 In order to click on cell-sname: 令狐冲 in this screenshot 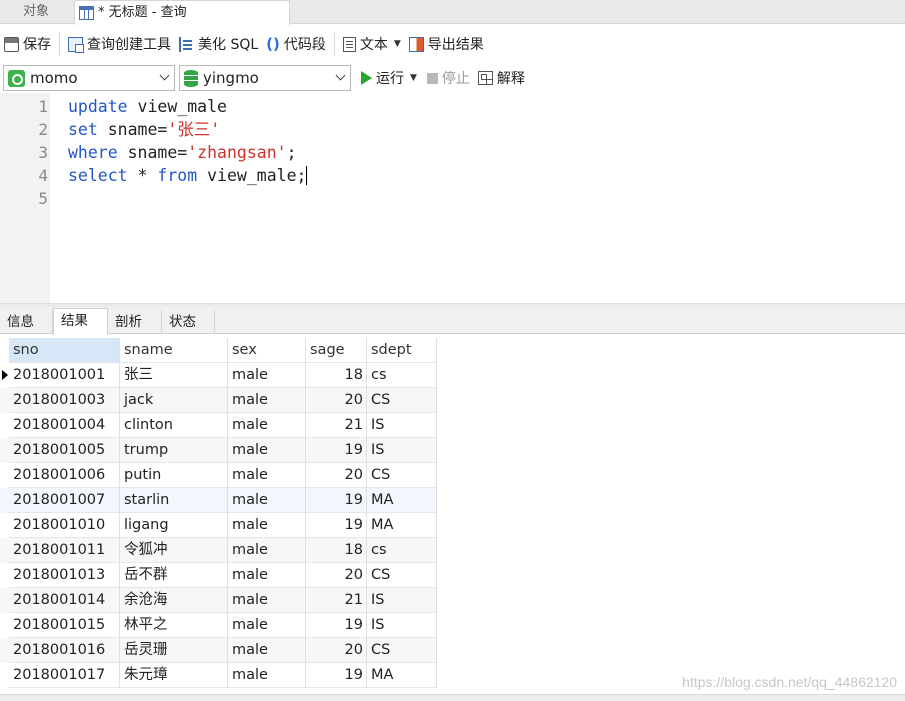, I will do `click(174, 550)`.